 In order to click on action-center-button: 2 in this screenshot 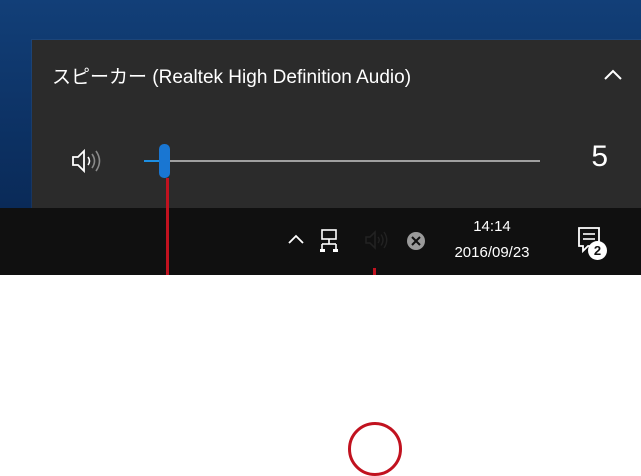, I will do `click(592, 242)`.